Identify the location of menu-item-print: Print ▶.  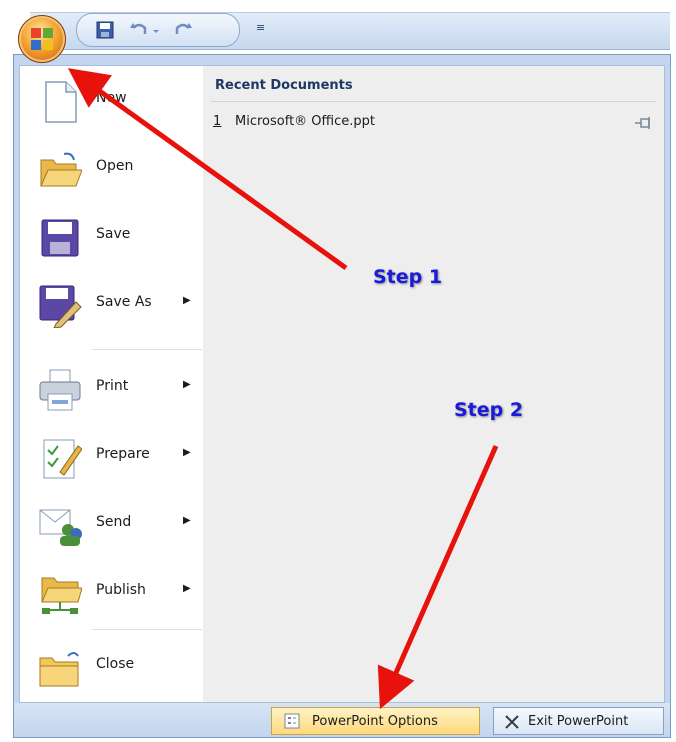
(111, 388).